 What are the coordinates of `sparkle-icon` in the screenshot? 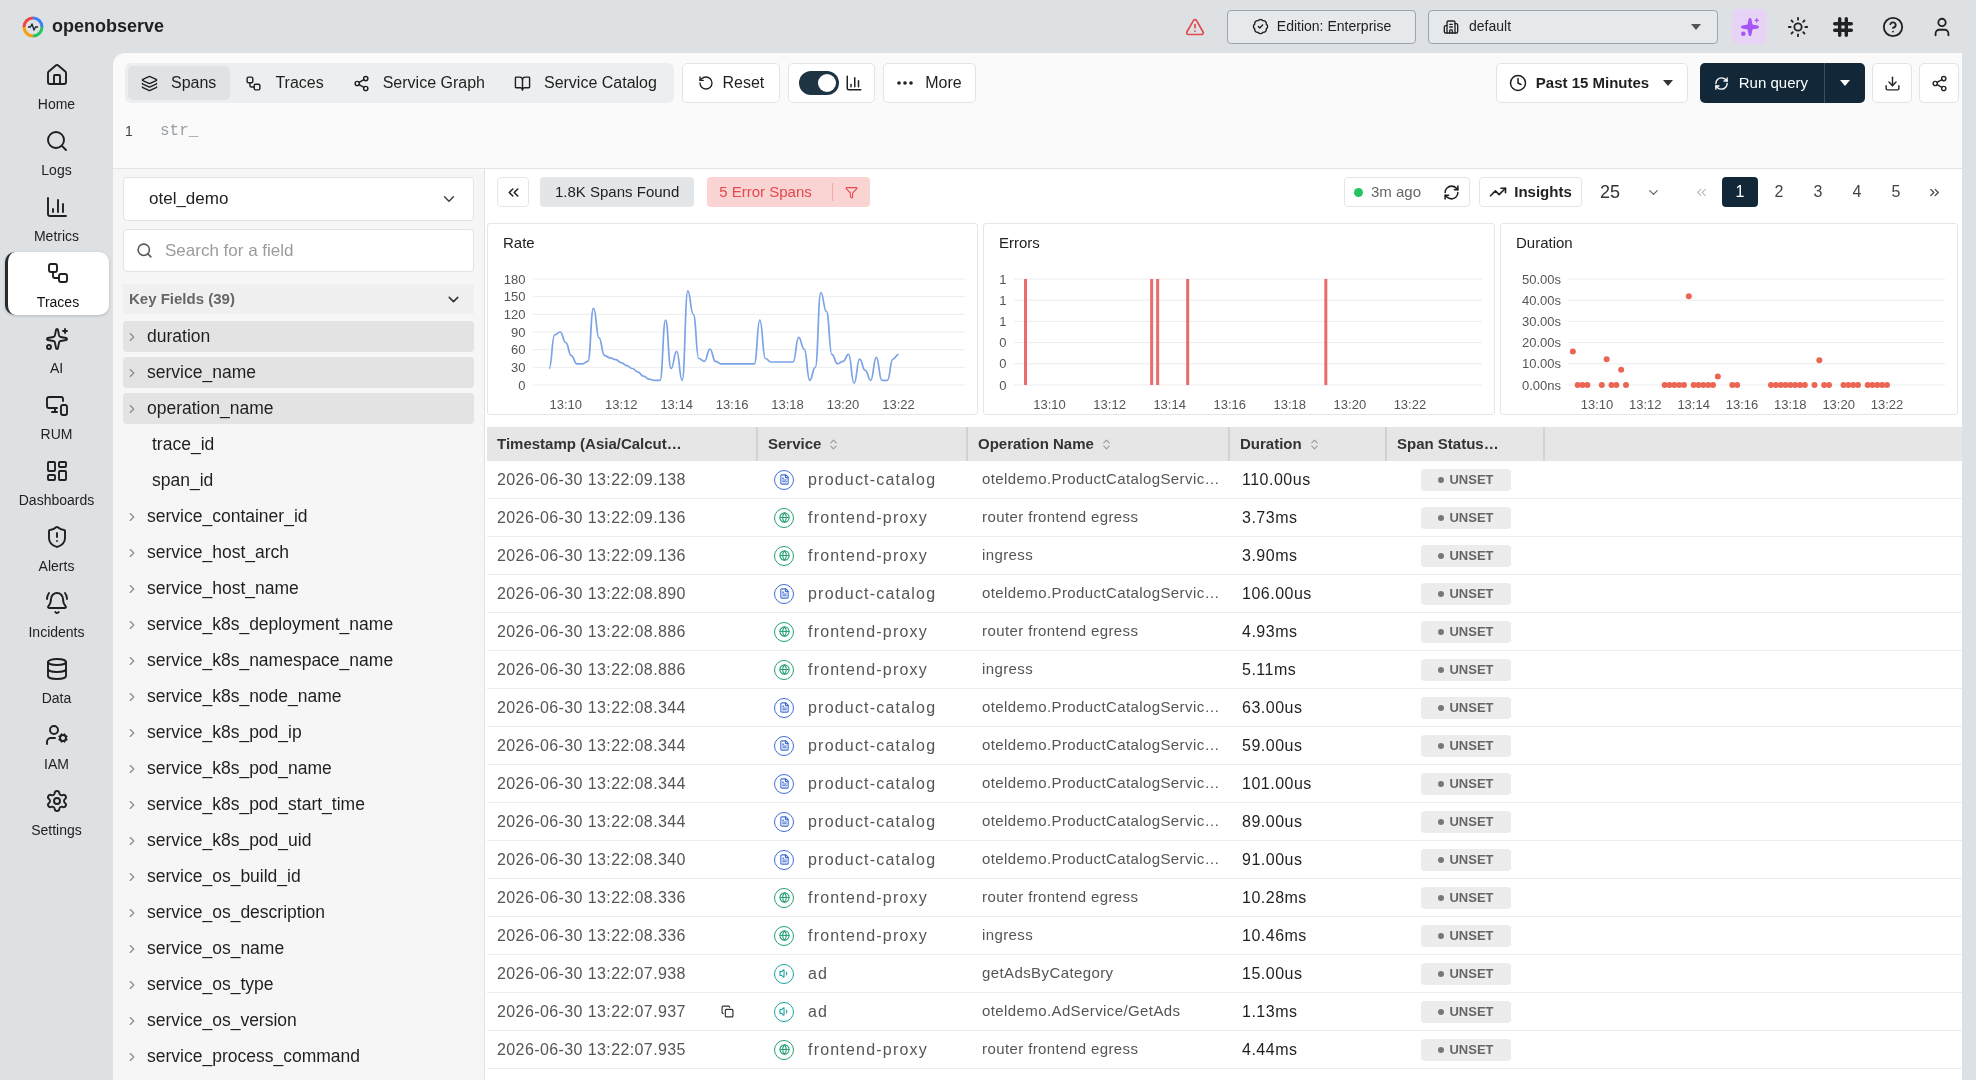 It's located at (1749, 26).